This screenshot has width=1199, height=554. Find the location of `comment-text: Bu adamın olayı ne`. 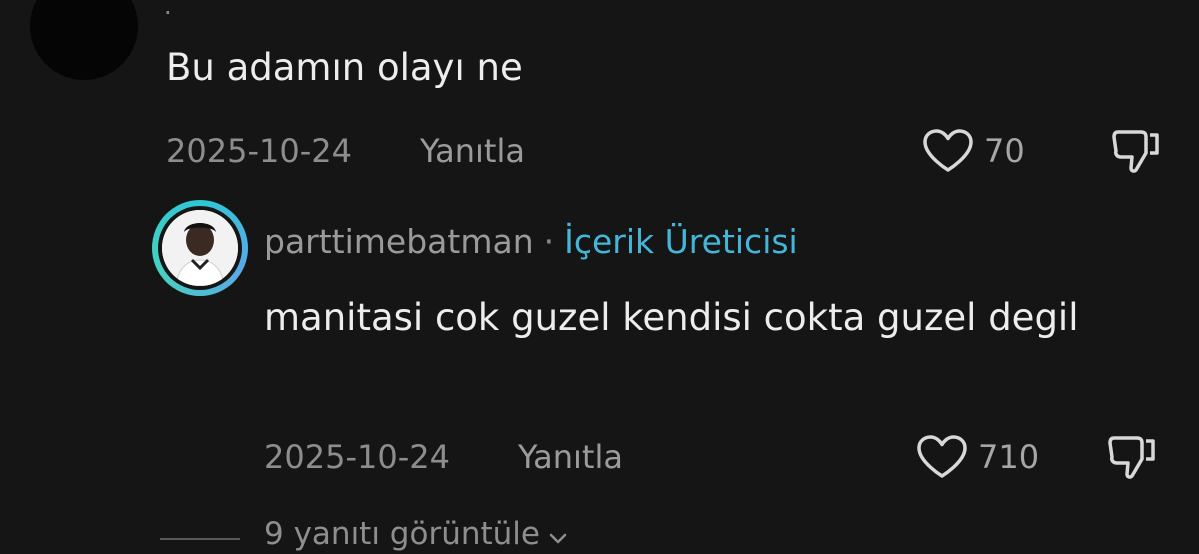

comment-text: Bu adamın olayı ne is located at coordinates (344, 67).